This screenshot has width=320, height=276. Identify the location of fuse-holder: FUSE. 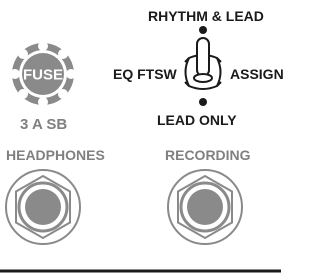
(43, 74).